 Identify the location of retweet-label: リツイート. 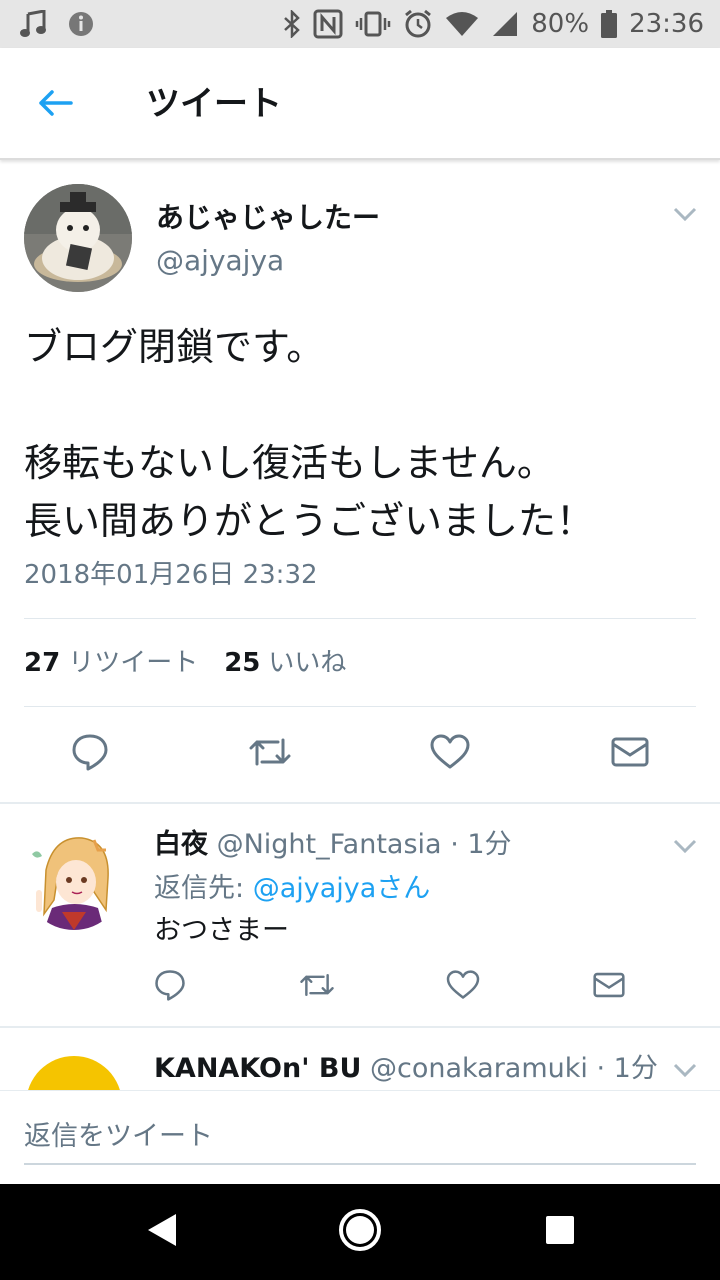
(133, 663).